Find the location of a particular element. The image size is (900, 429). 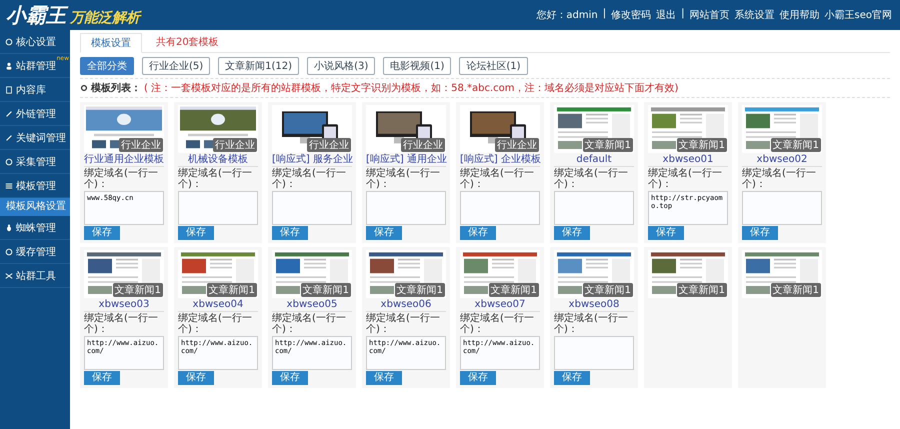

template-name: 机械设备模板 is located at coordinates (218, 160).